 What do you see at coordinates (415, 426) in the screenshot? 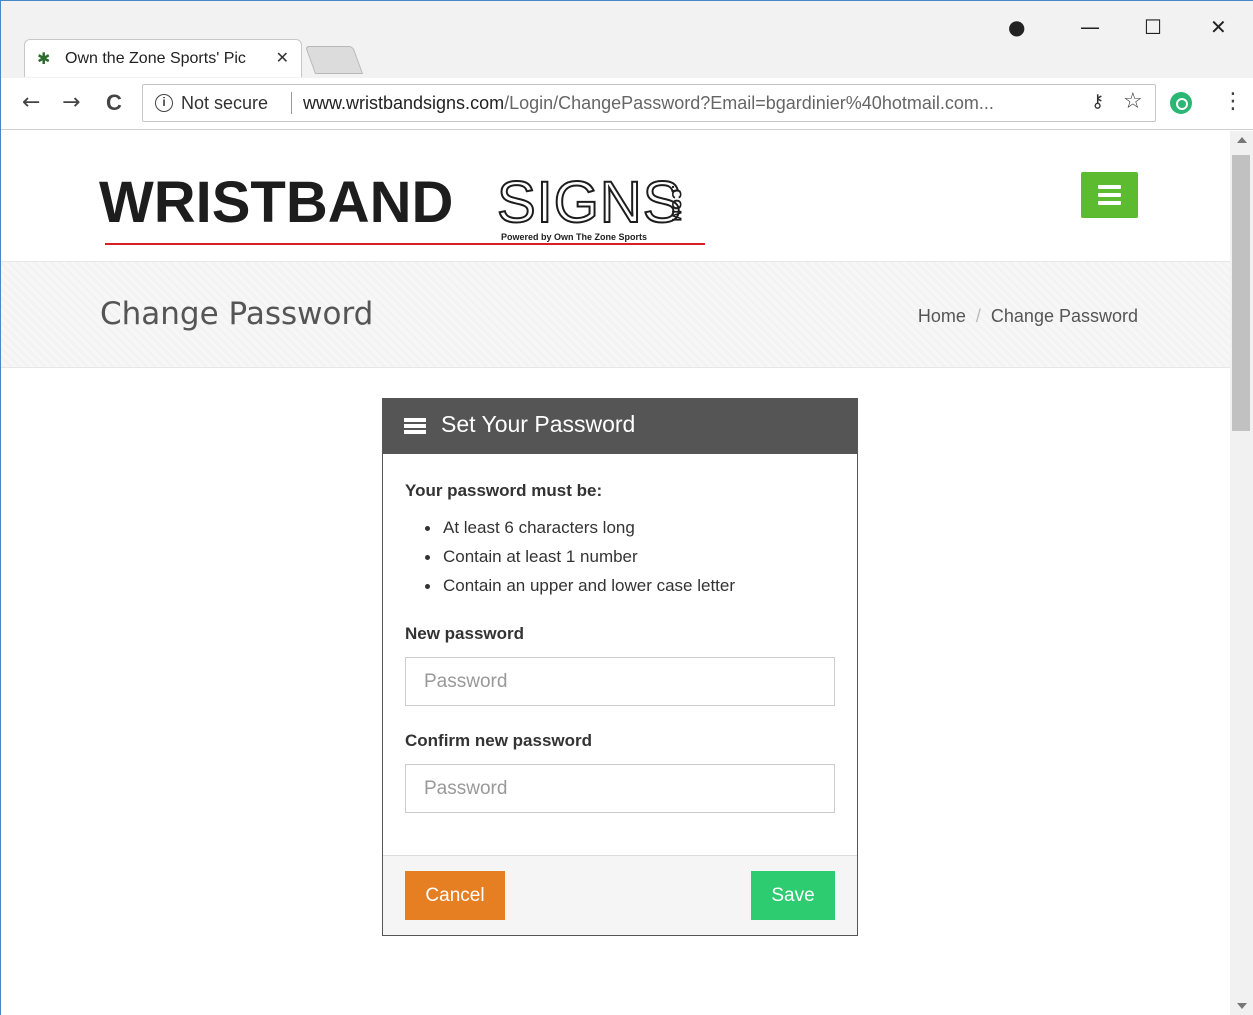
I see `server-icon` at bounding box center [415, 426].